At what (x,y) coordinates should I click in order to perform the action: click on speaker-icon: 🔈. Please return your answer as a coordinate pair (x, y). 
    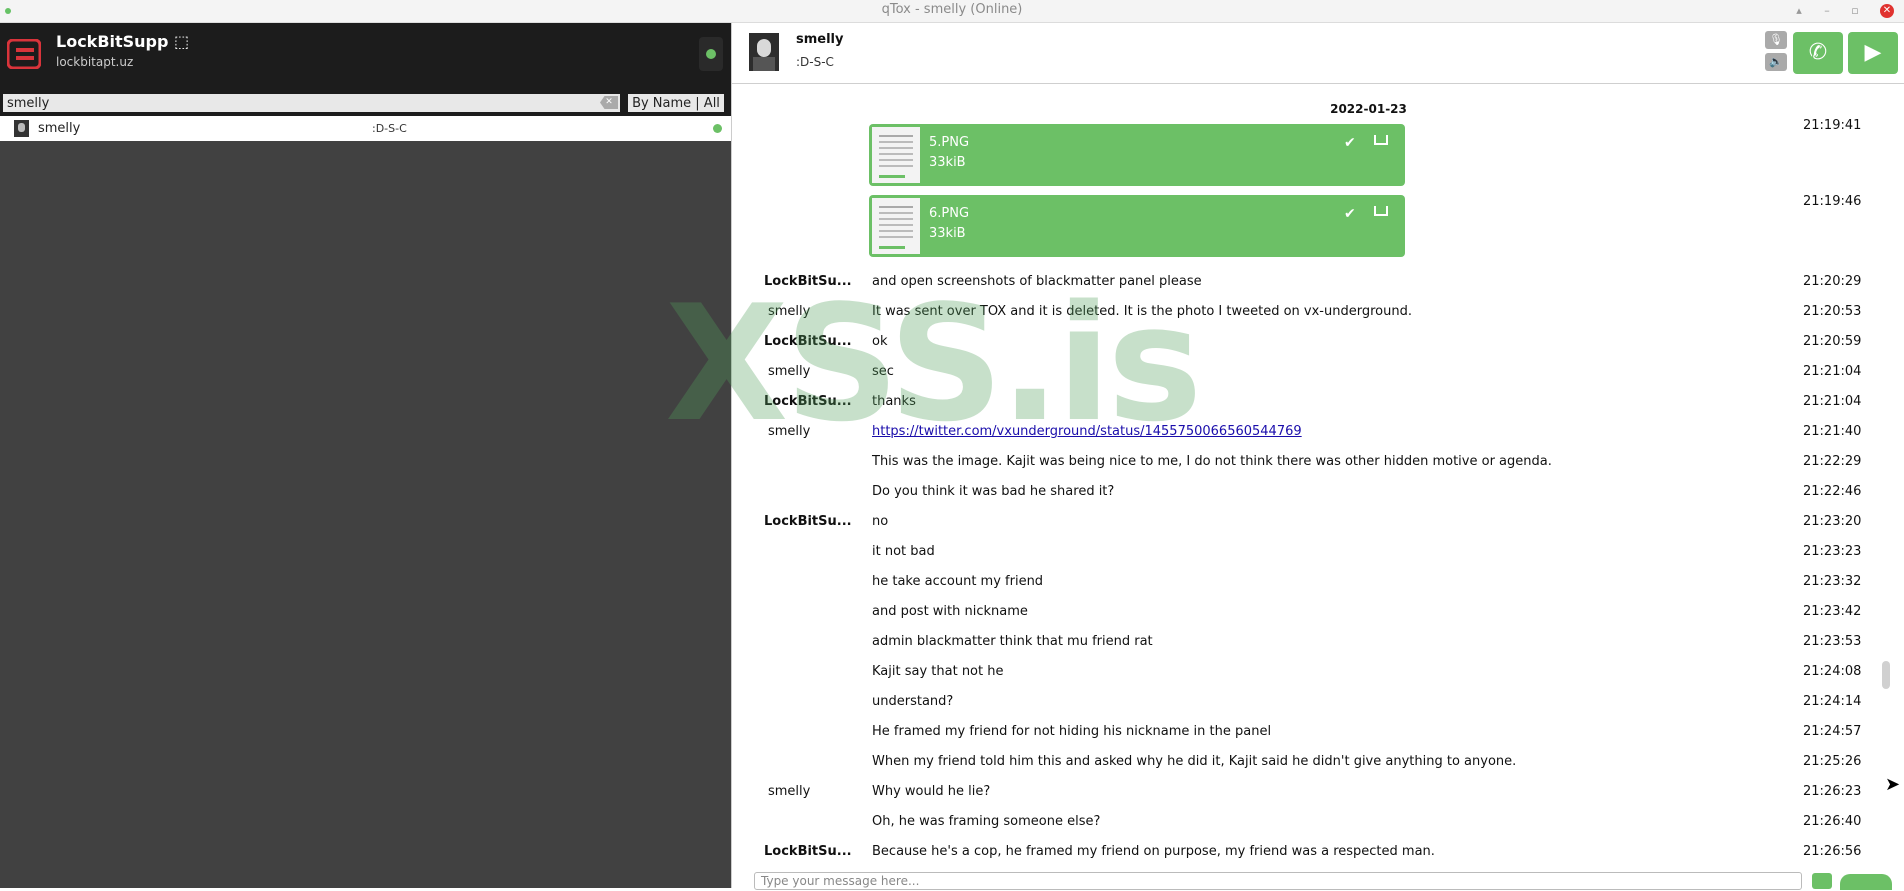
    Looking at the image, I should click on (1776, 62).